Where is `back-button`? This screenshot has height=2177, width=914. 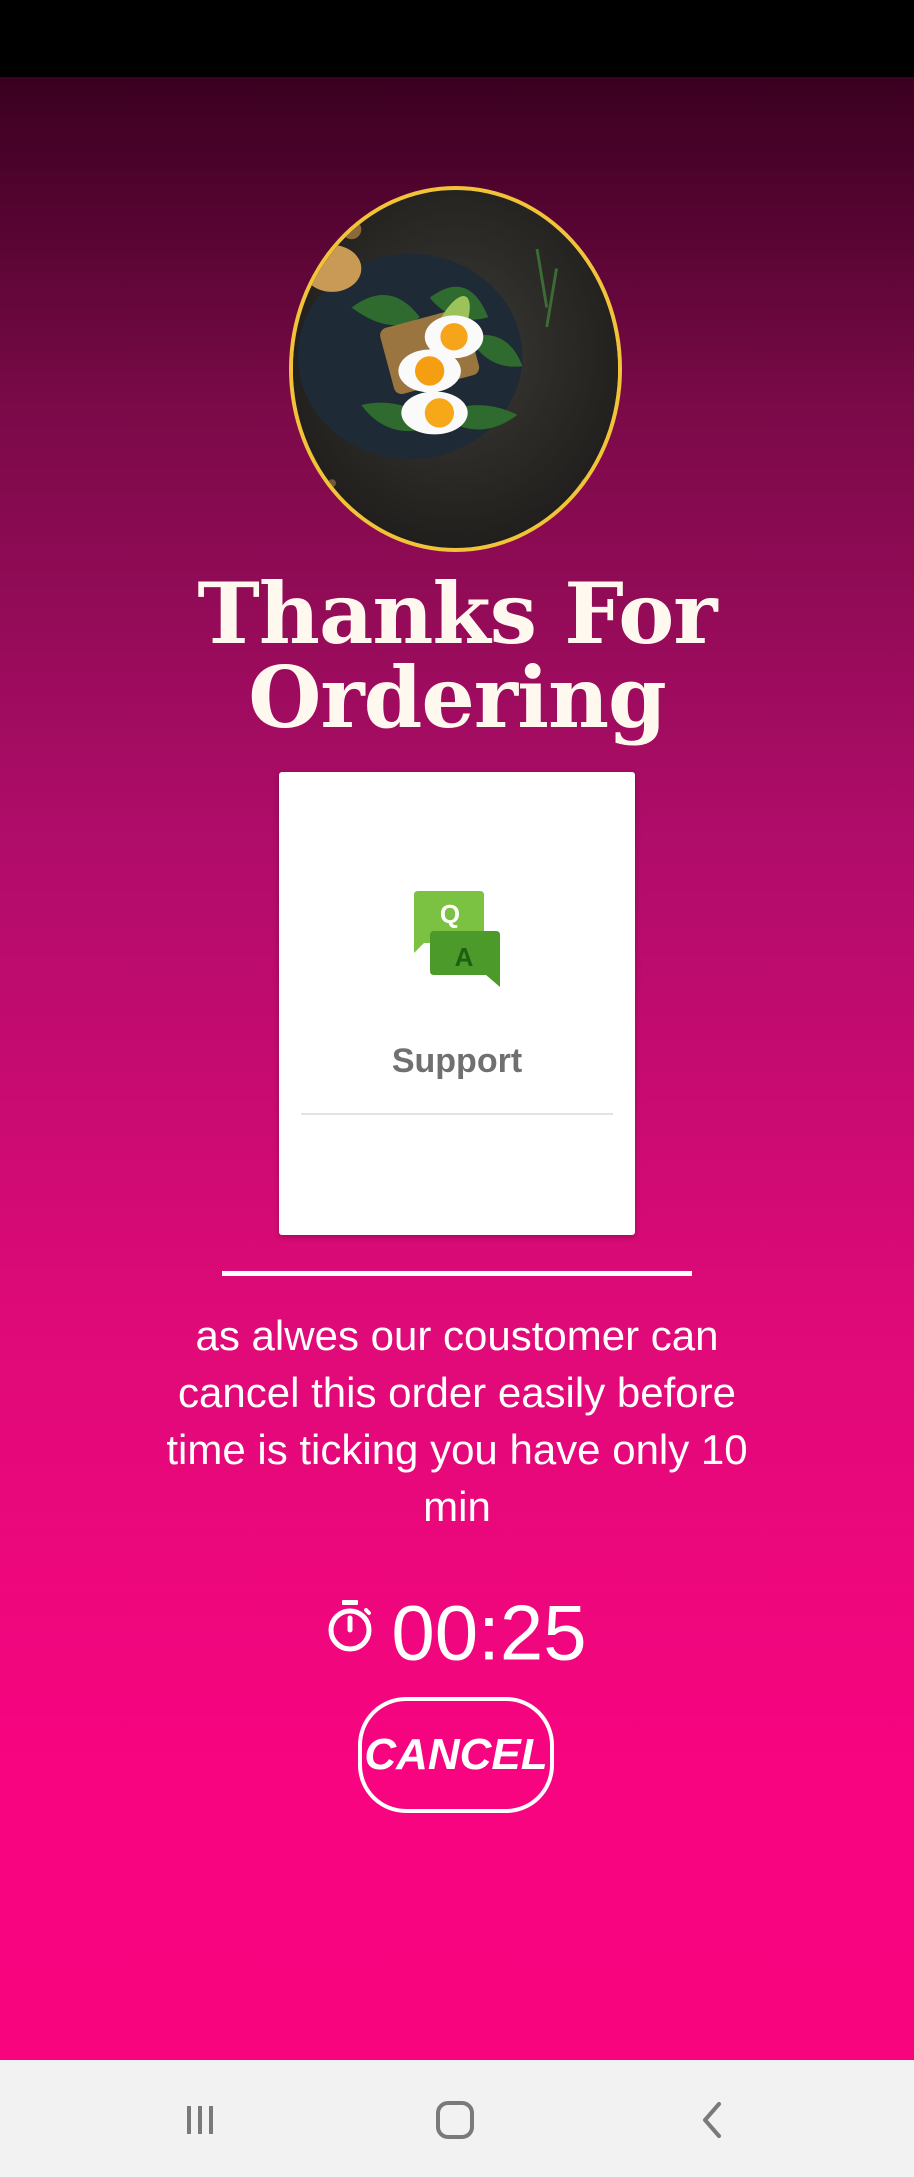 back-button is located at coordinates (713, 2120).